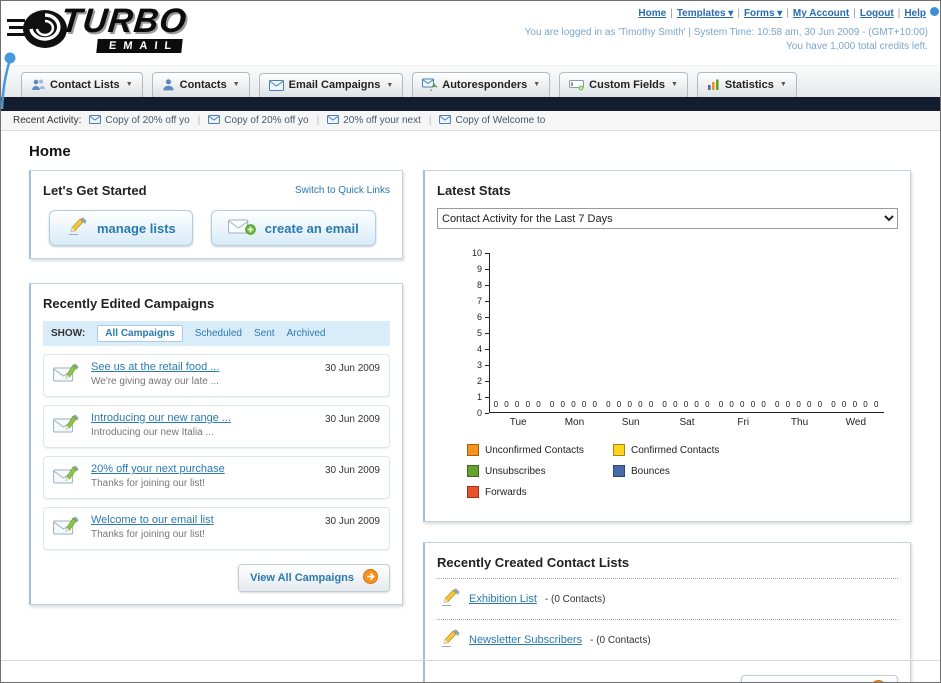 This screenshot has width=941, height=683. I want to click on stats-period-select: Contact Activity for the Last 7 Days, so click(667, 218).